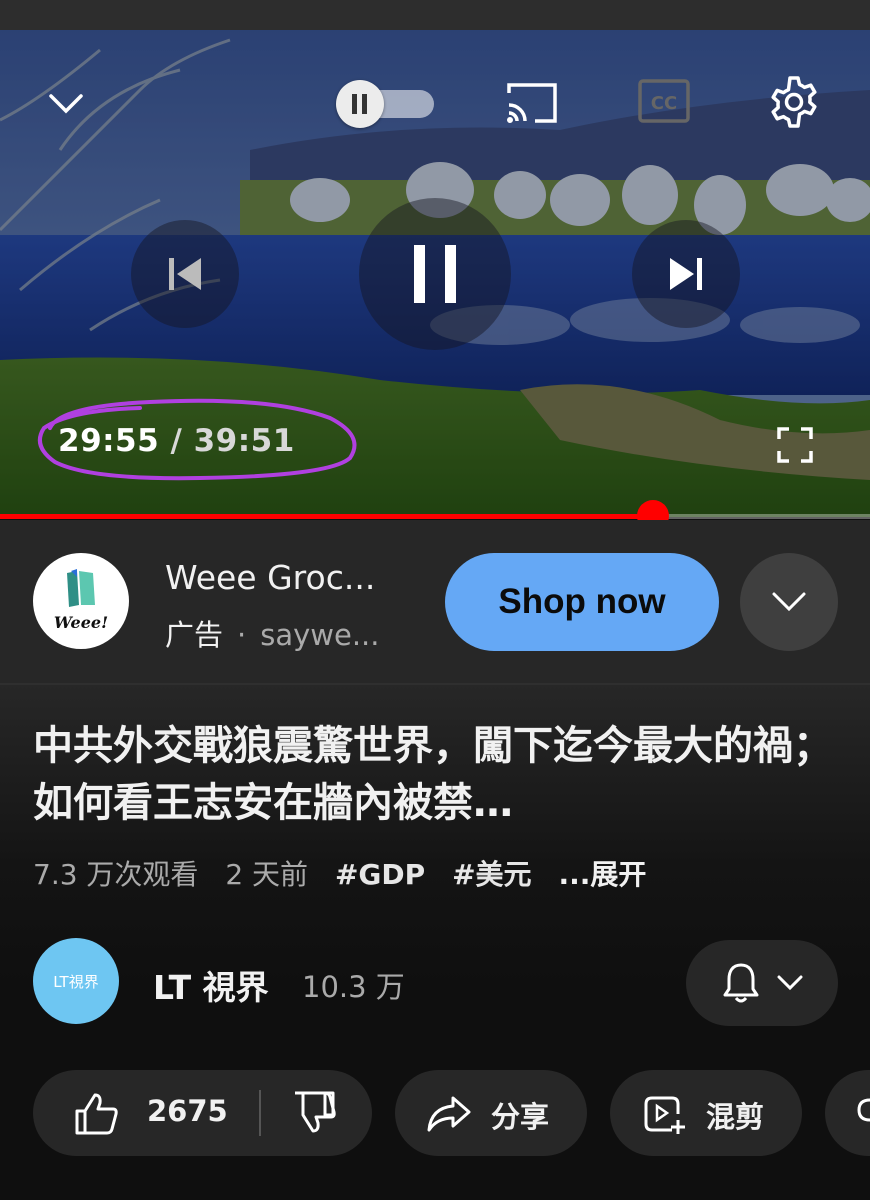  Describe the element at coordinates (582, 602) in the screenshot. I see `shop-now-button: Shop now` at that location.